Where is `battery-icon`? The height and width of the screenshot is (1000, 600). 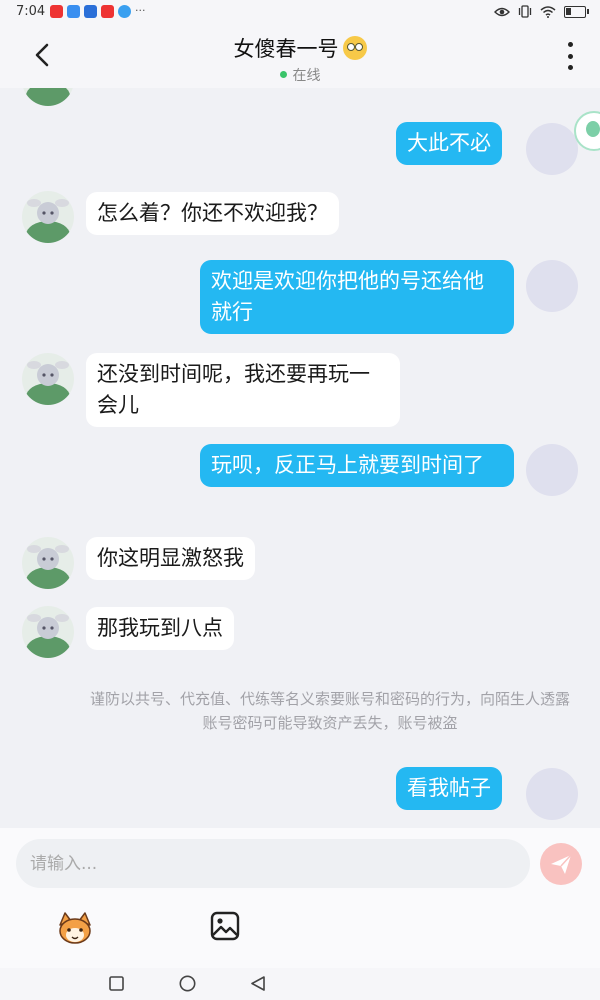 battery-icon is located at coordinates (576, 11).